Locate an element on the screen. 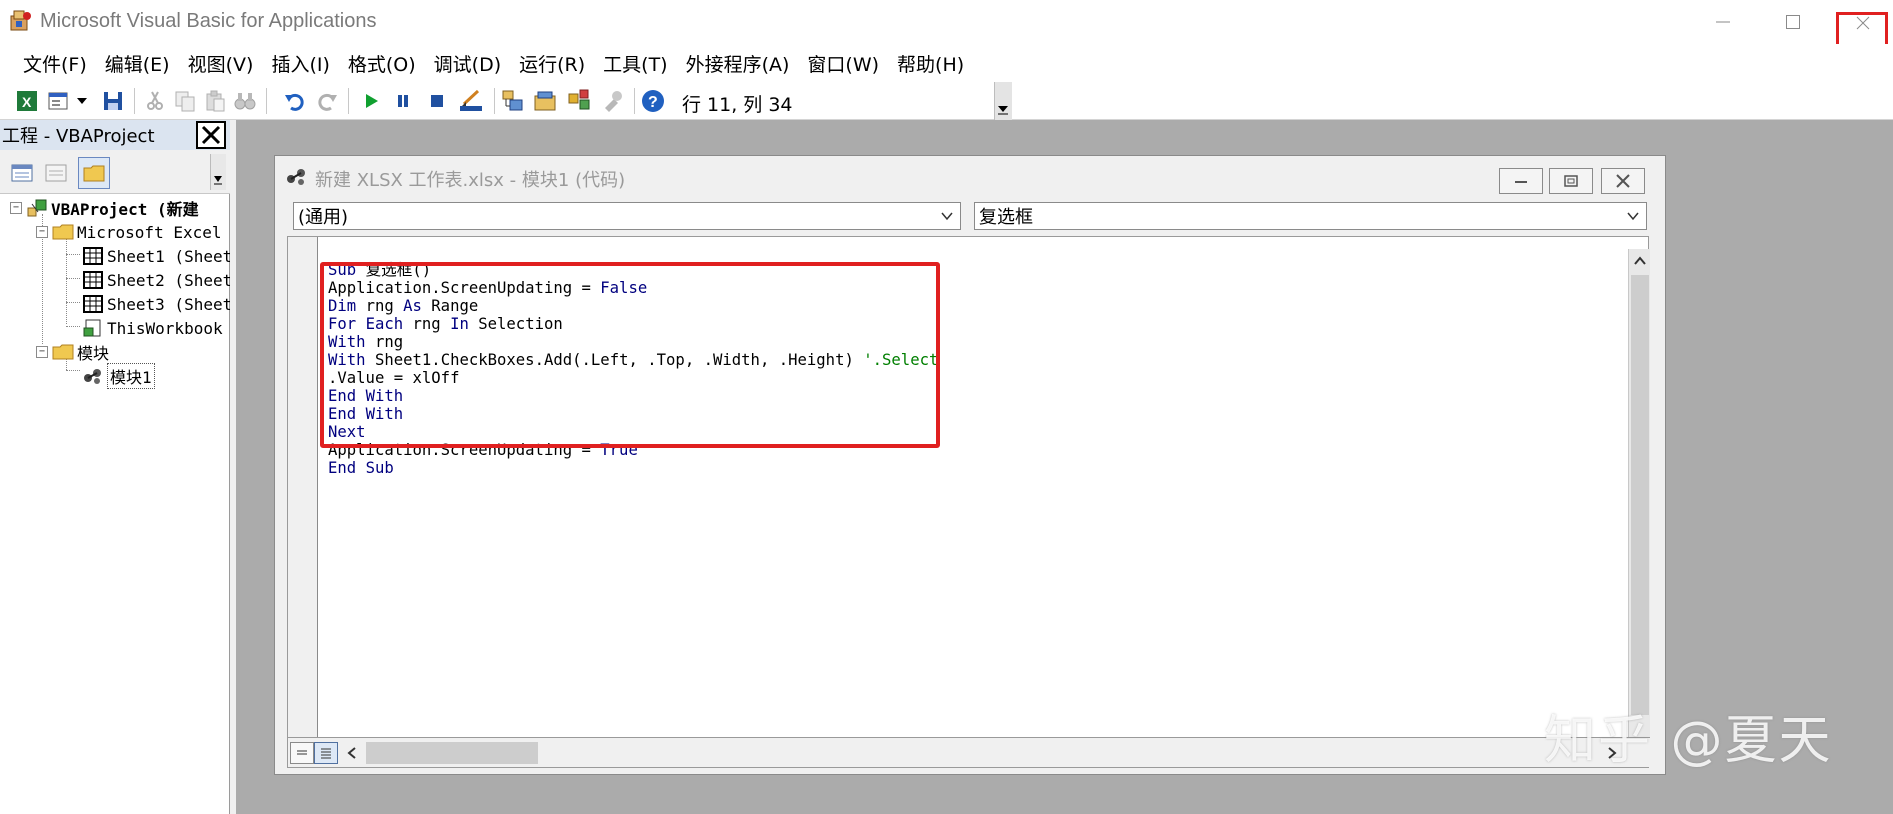 The width and height of the screenshot is (1893, 814). vertical-scroll-thumb is located at coordinates (1640, 495).